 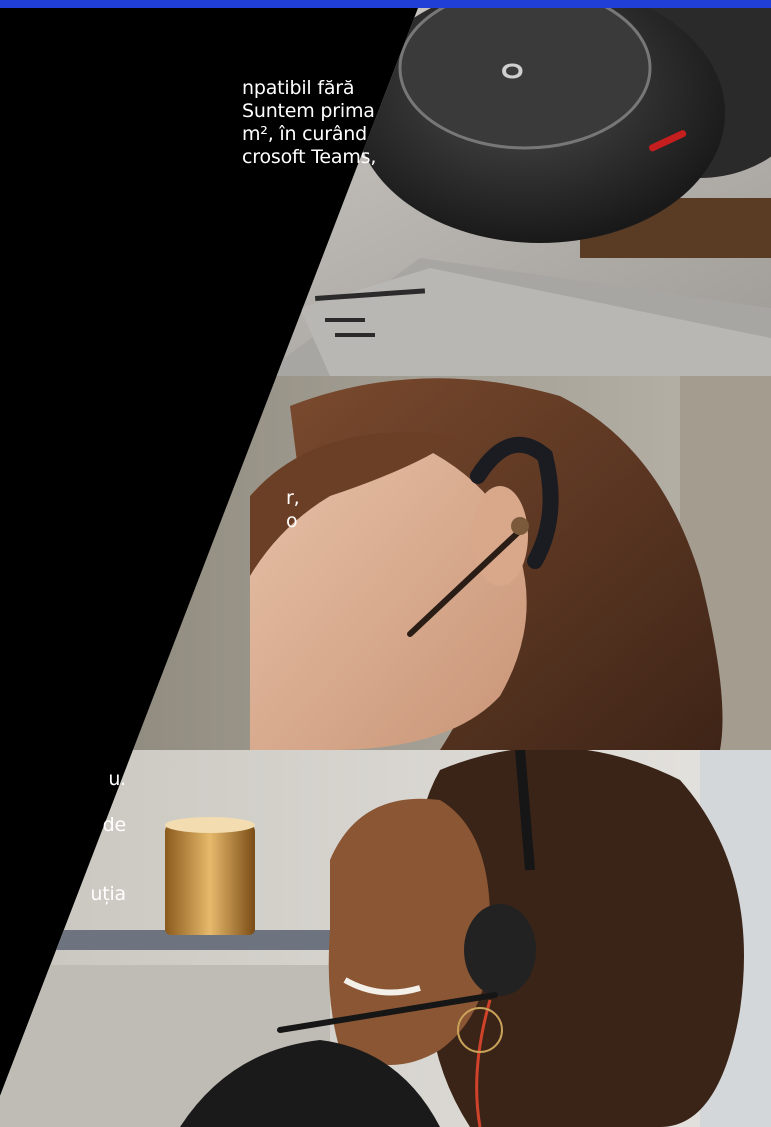 I want to click on text-line: uția, so click(x=108, y=894).